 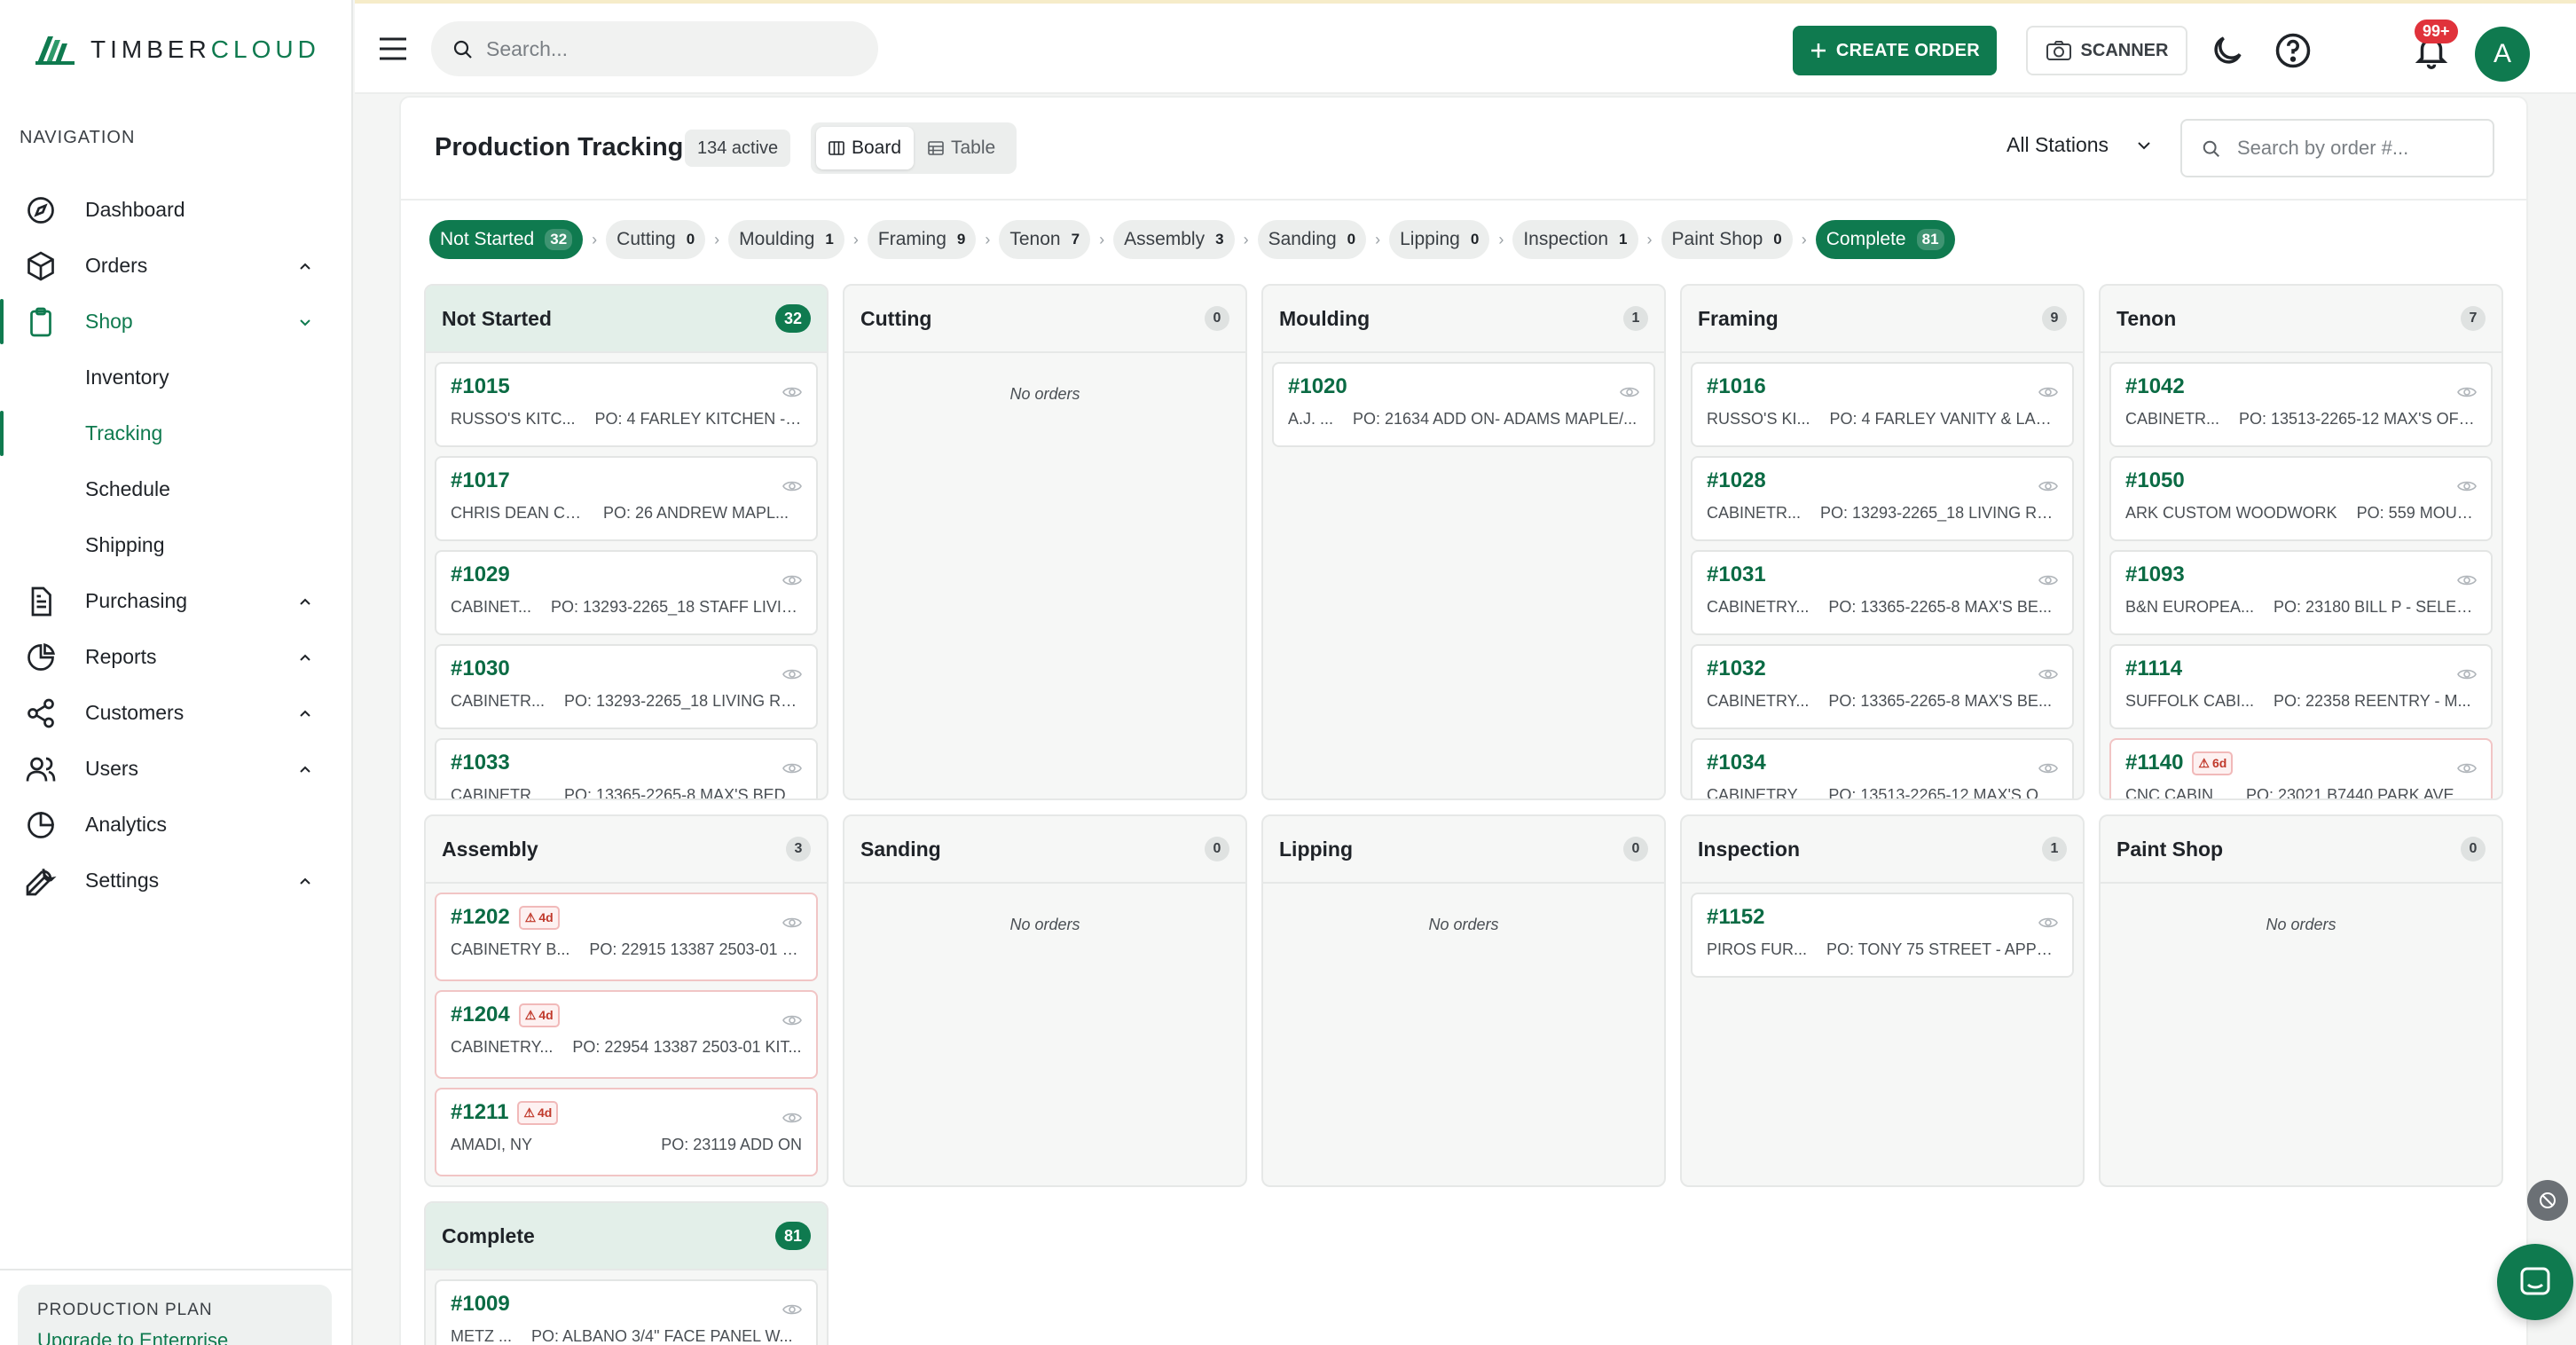 What do you see at coordinates (177, 49) in the screenshot?
I see `logo: TIMBERCLOUD` at bounding box center [177, 49].